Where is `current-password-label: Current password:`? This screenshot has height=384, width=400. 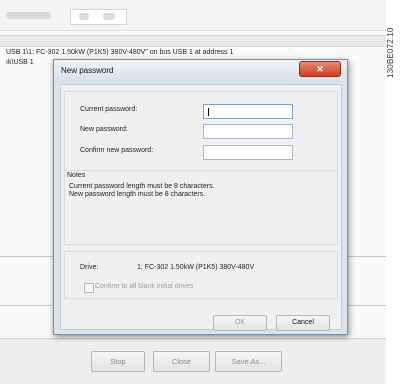
current-password-label: Current password: is located at coordinates (109, 109).